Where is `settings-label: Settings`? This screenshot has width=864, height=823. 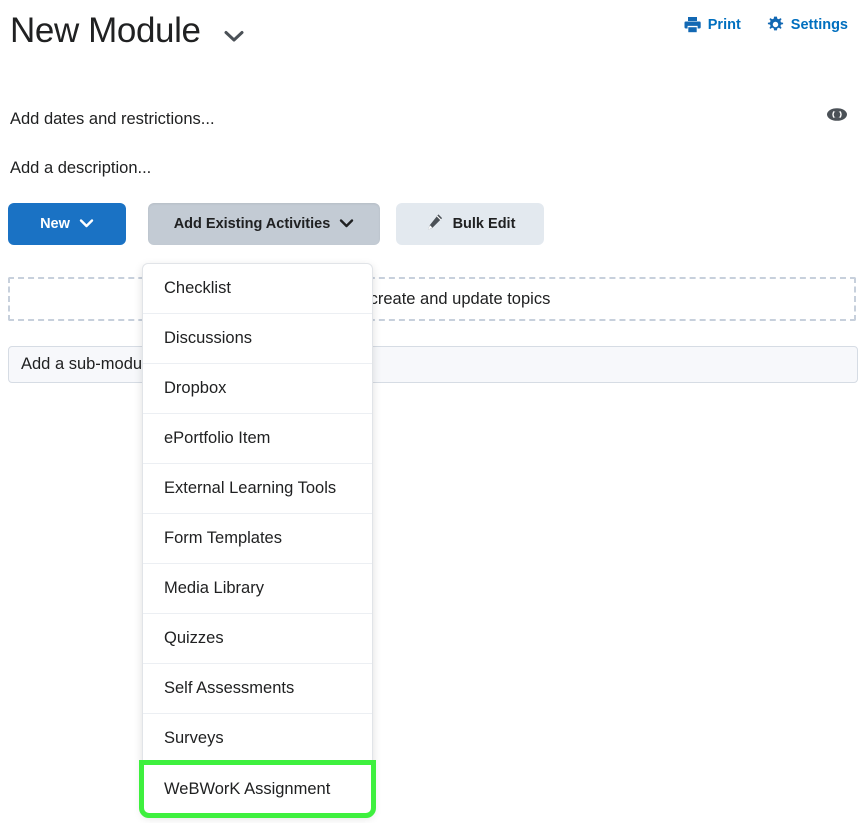 settings-label: Settings is located at coordinates (819, 24).